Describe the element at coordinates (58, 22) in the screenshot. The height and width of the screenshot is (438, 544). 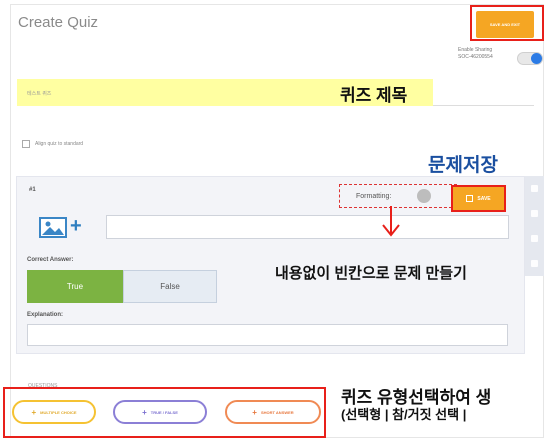
I see `page-title: Create Quiz` at that location.